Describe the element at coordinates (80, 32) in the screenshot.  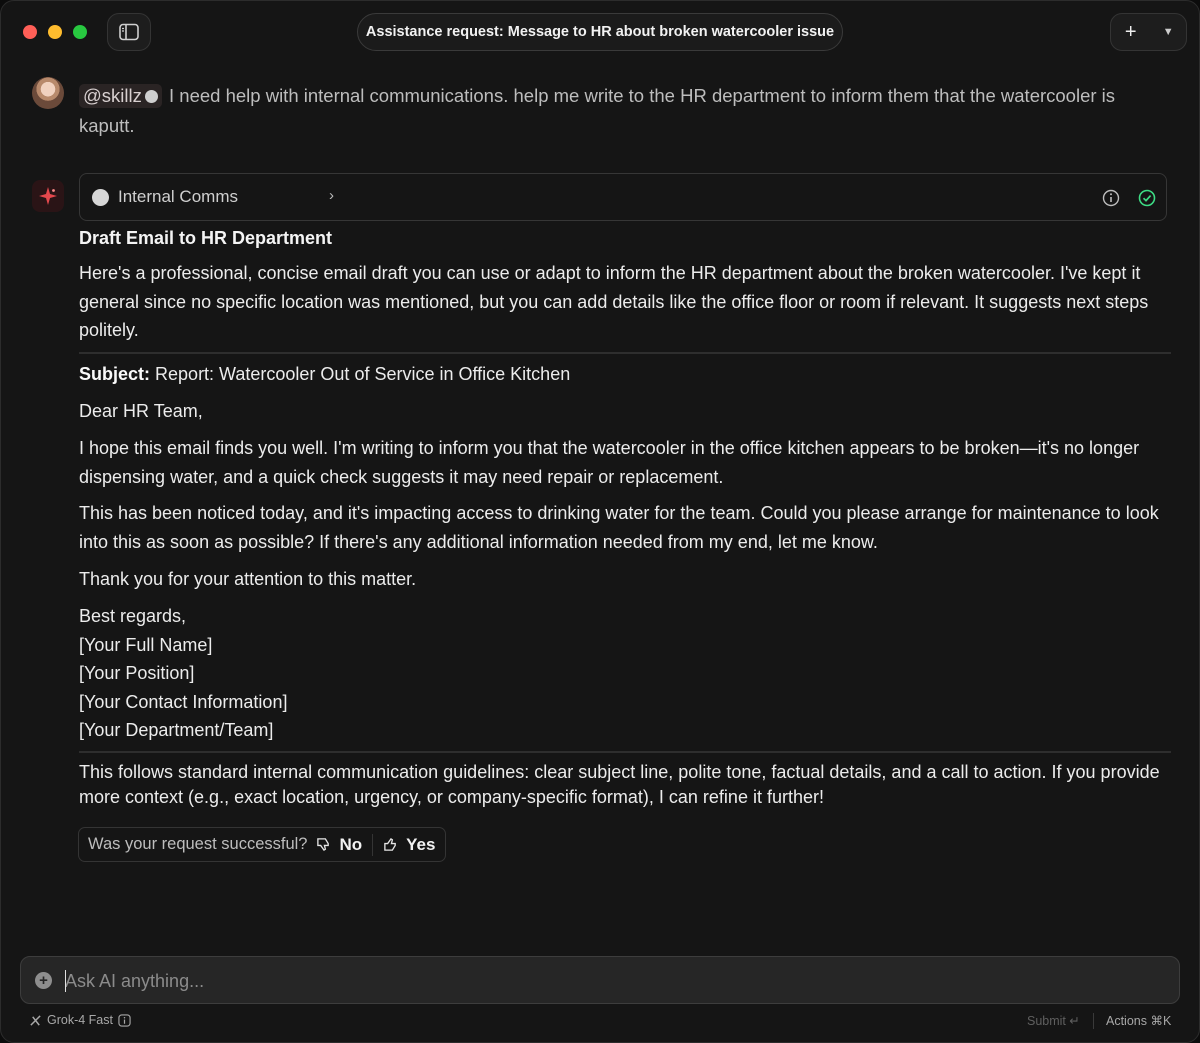
I see `zoom-window-button` at that location.